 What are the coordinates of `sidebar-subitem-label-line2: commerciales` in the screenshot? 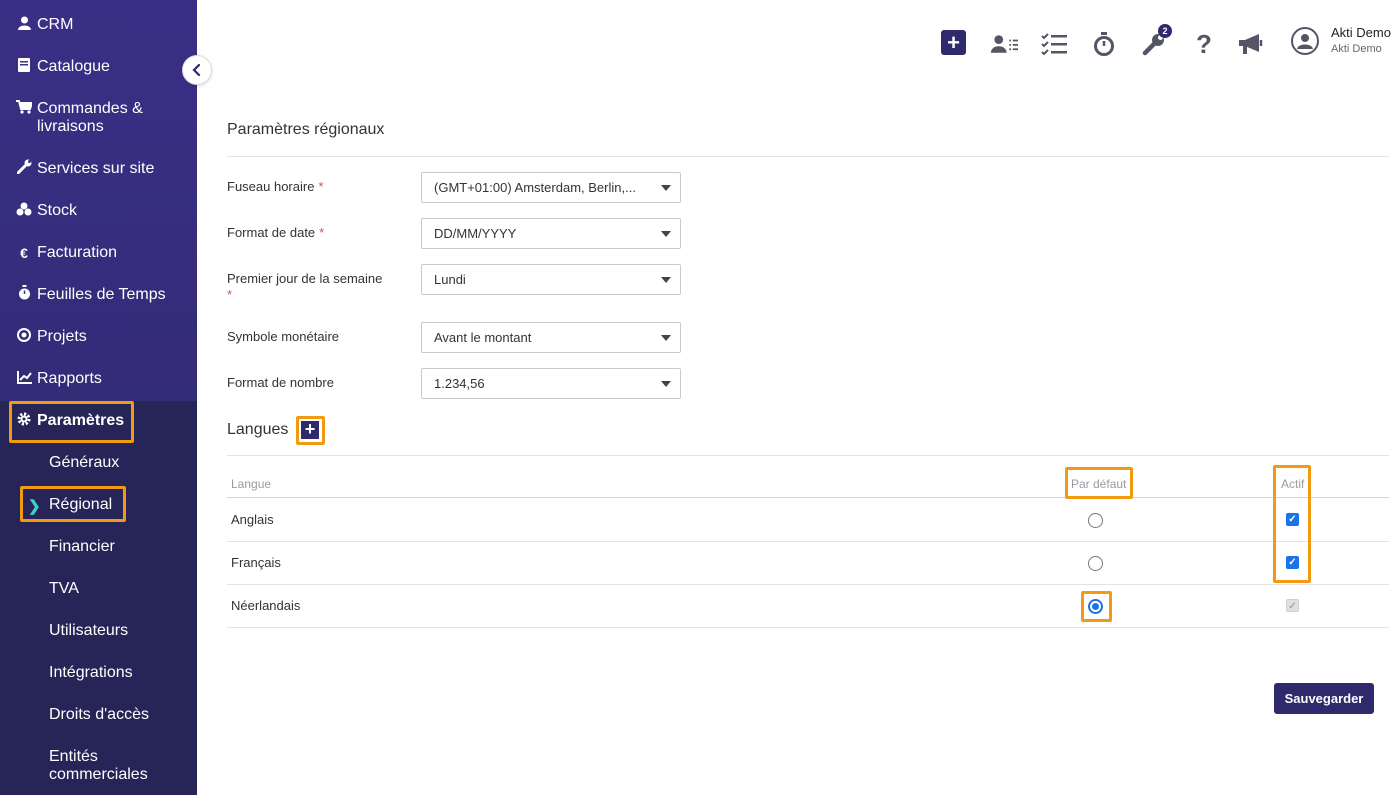 It's located at (98, 774).